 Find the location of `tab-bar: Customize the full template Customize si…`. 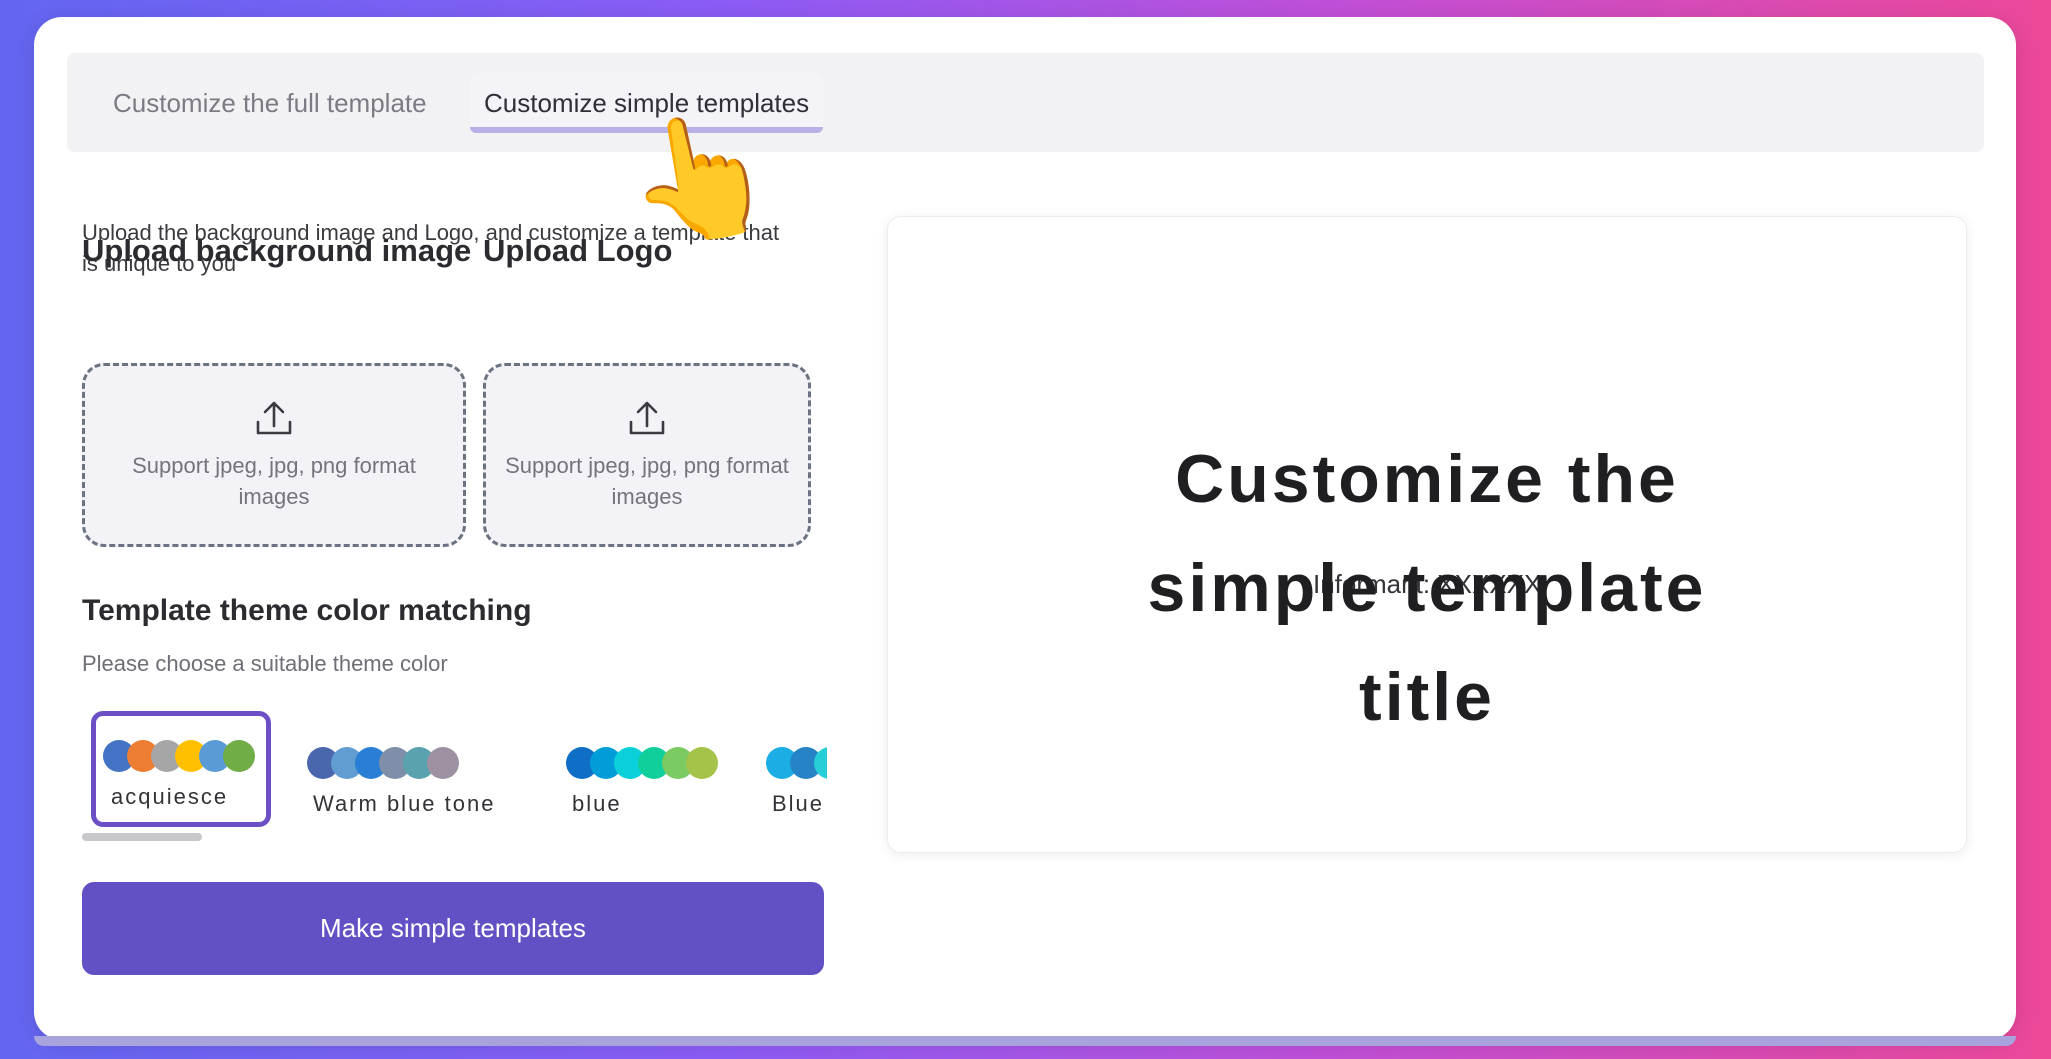

tab-bar: Customize the full template Customize si… is located at coordinates (1025, 102).